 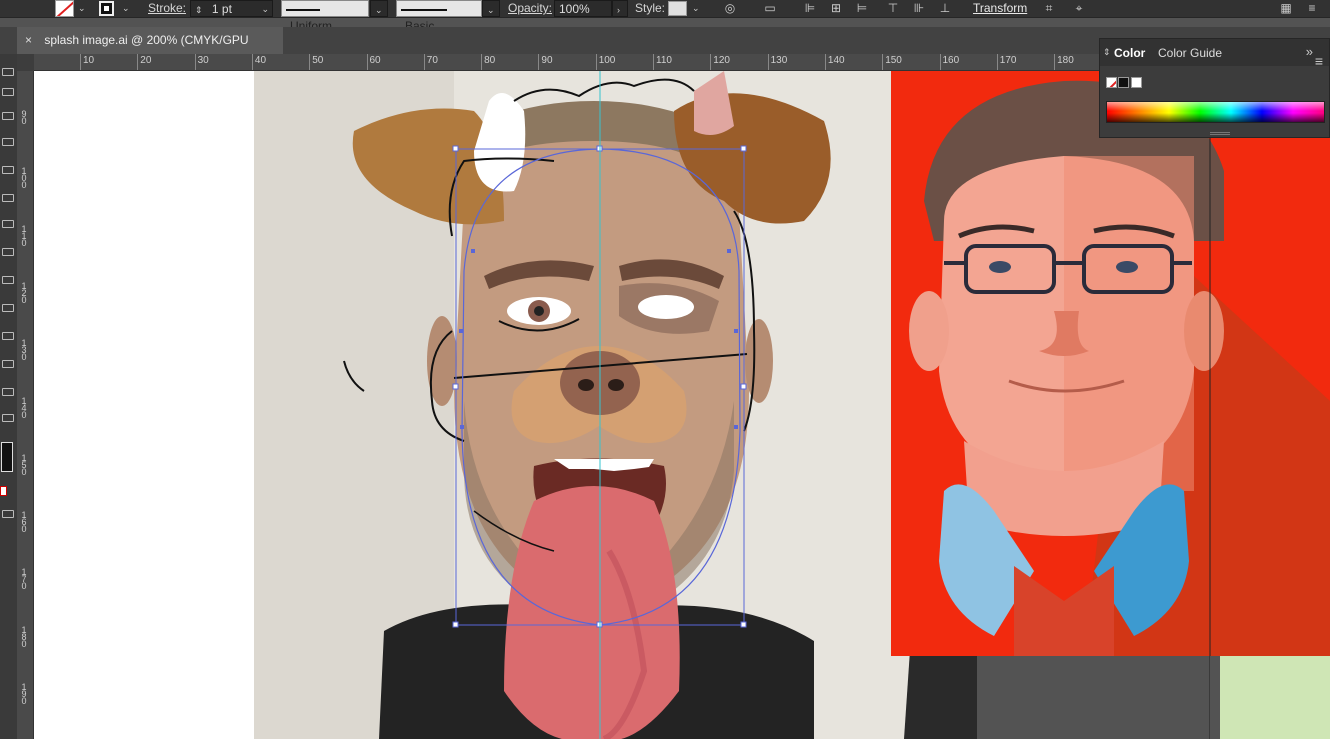 What do you see at coordinates (1129, 53) in the screenshot?
I see `tab-color: Color` at bounding box center [1129, 53].